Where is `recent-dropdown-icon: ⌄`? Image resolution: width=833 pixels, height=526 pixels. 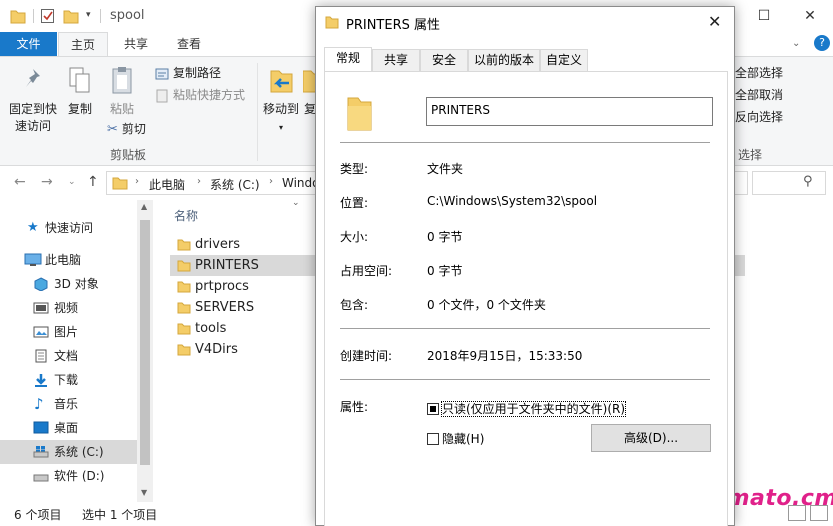 recent-dropdown-icon: ⌄ is located at coordinates (72, 182).